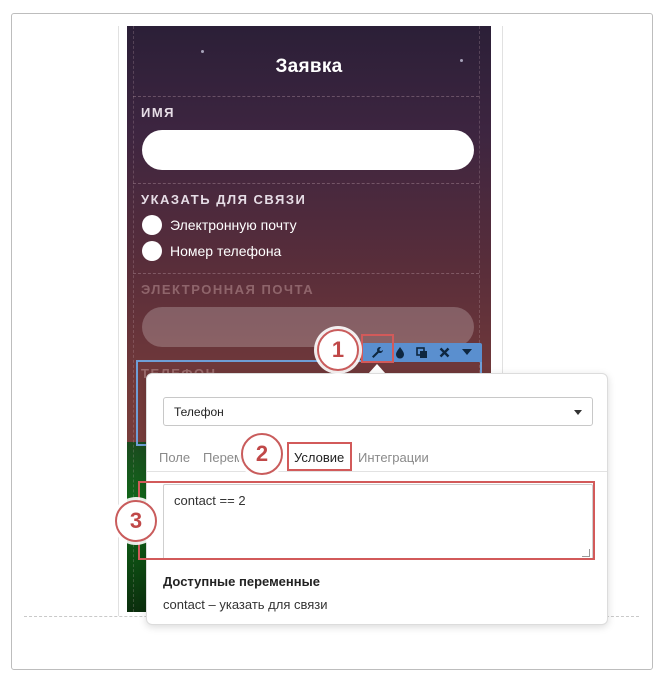  What do you see at coordinates (422, 353) in the screenshot?
I see `copy-icon` at bounding box center [422, 353].